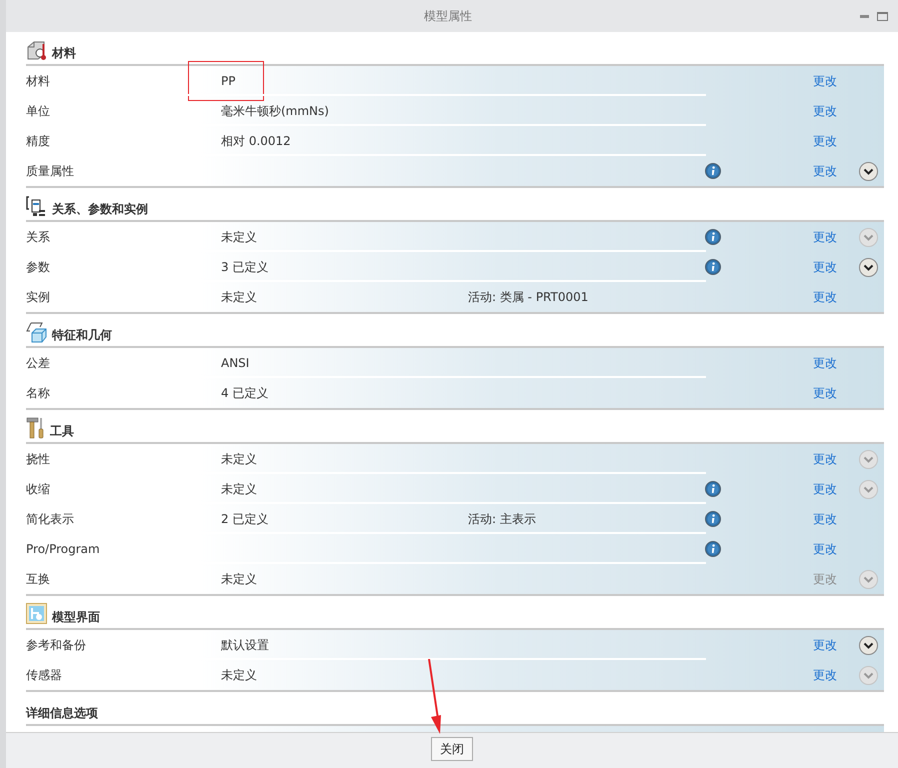  I want to click on property-label: 挠性, so click(38, 459).